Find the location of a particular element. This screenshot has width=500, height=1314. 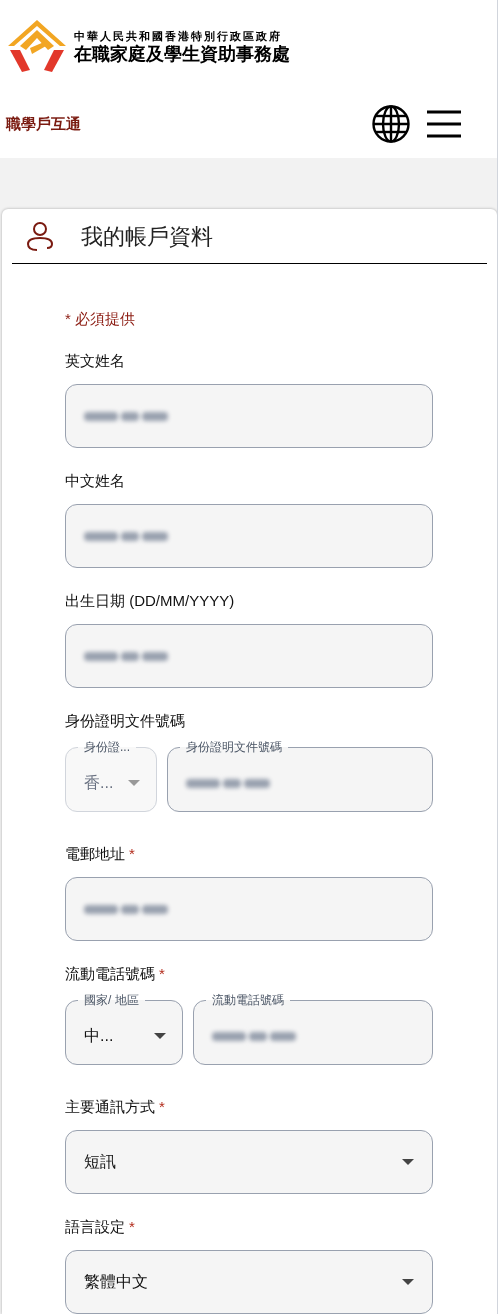

department-name: 在職家庭及學生資助事務處 is located at coordinates (182, 54).